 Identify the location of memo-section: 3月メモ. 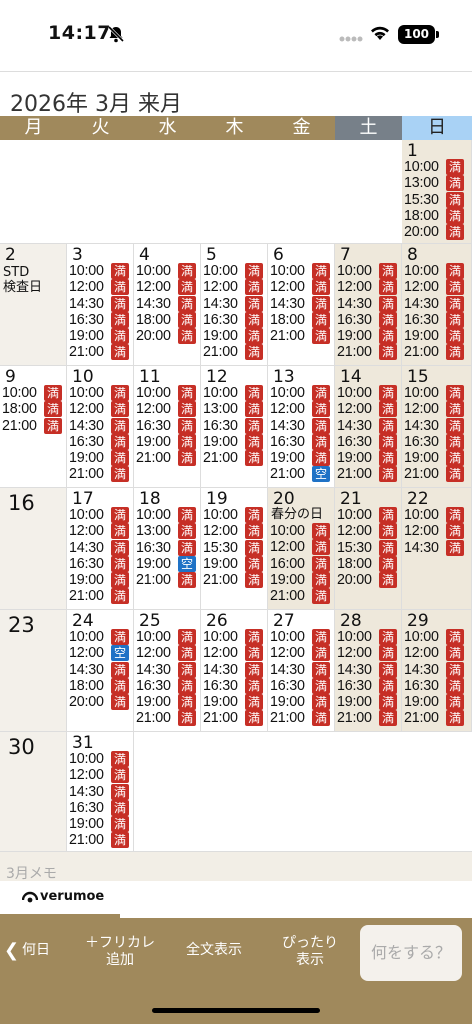
(236, 866).